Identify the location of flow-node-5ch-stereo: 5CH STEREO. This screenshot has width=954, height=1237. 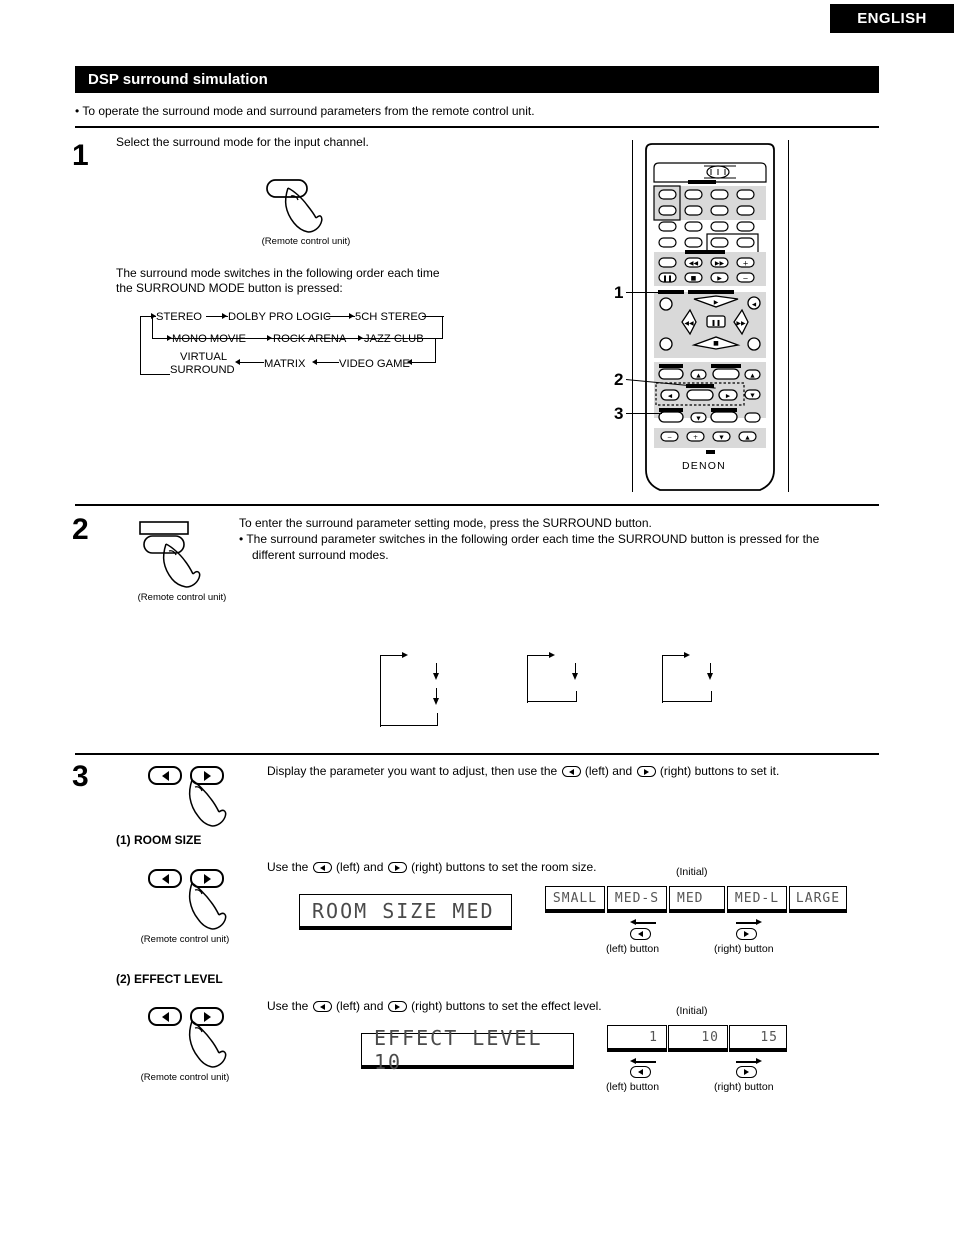
(391, 317).